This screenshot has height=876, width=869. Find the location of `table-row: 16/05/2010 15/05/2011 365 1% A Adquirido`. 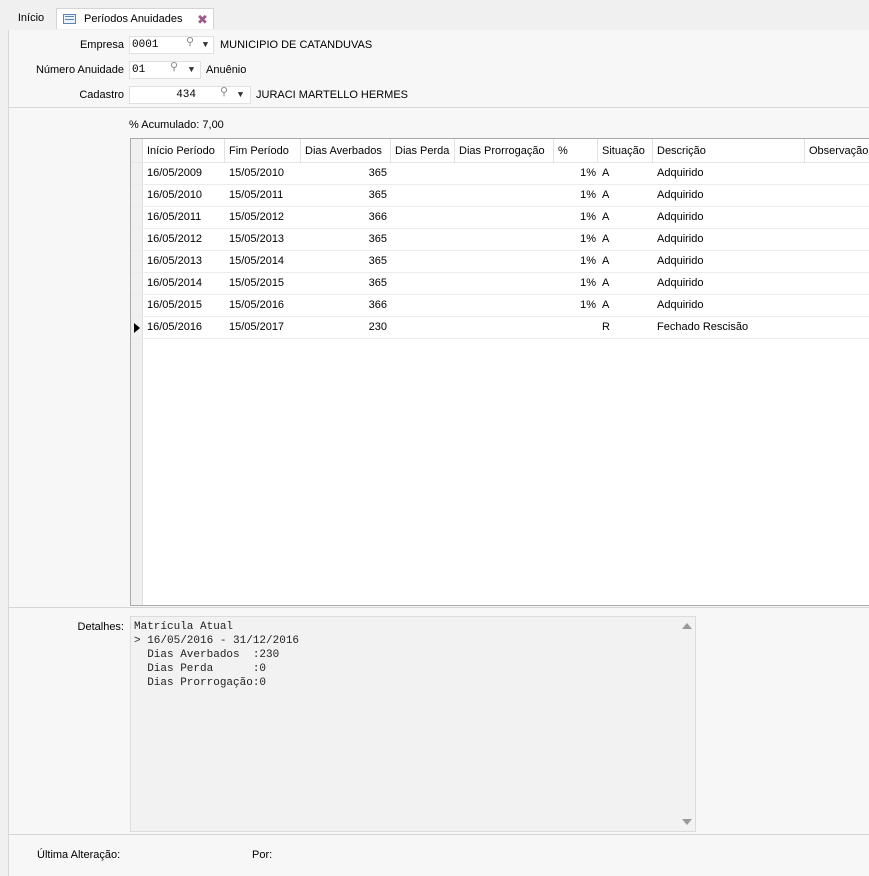

table-row: 16/05/2010 15/05/2011 365 1% A Adquirido is located at coordinates (500, 196).